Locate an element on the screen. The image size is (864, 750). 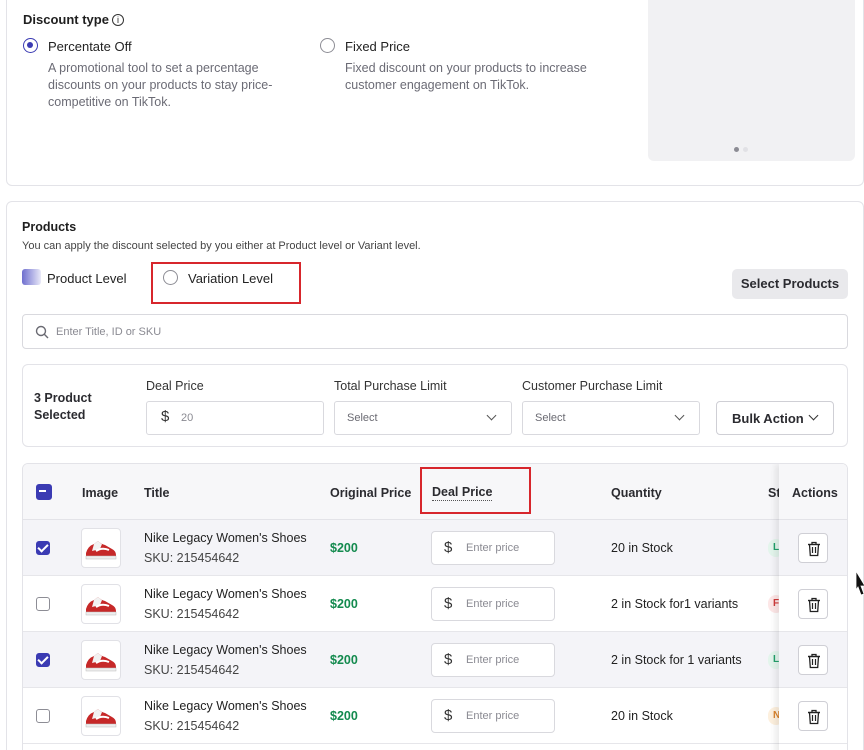
desc-line: customer engagement on TikTok. is located at coordinates (437, 85).